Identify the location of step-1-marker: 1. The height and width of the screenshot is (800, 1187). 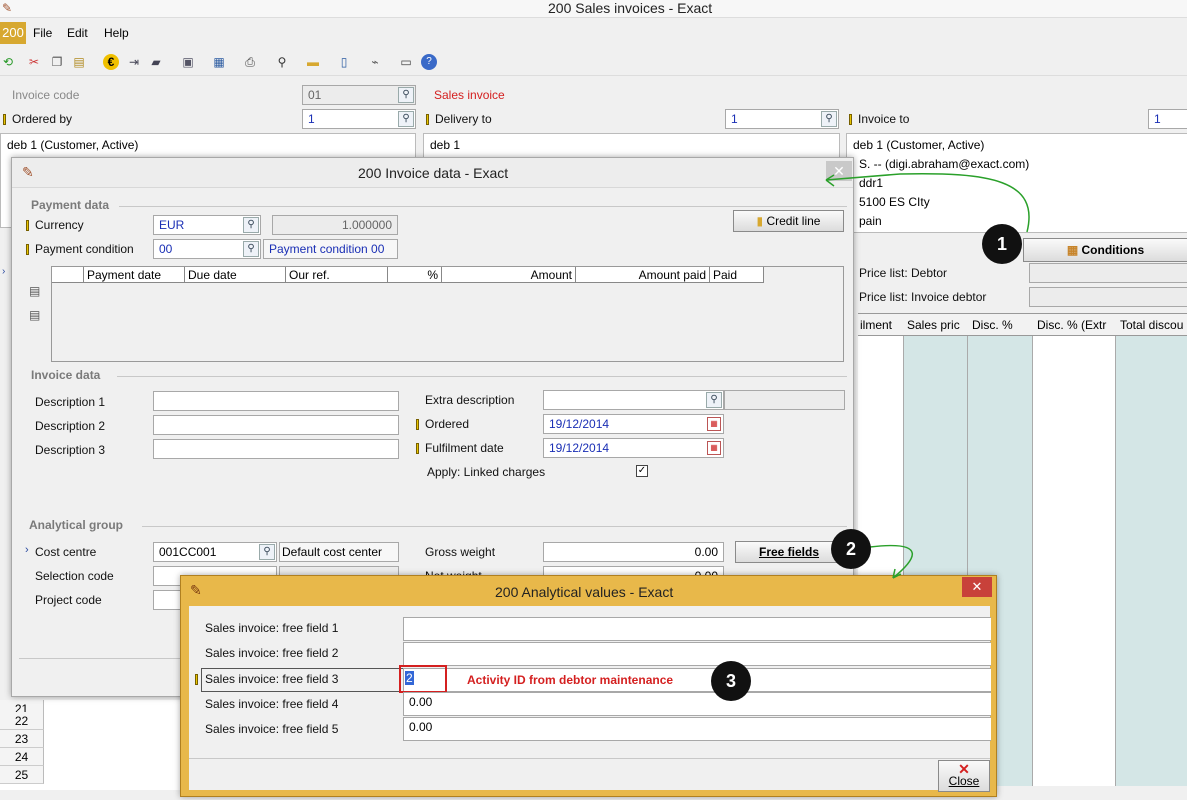
(1002, 244).